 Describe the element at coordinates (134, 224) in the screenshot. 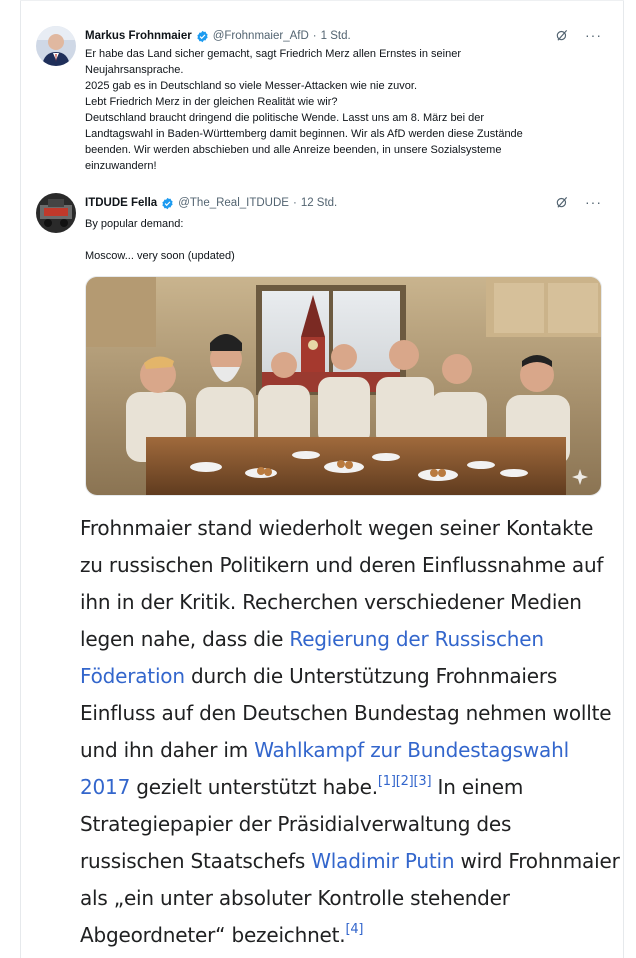

I see `tweet-text-line1: By popular demand:` at that location.